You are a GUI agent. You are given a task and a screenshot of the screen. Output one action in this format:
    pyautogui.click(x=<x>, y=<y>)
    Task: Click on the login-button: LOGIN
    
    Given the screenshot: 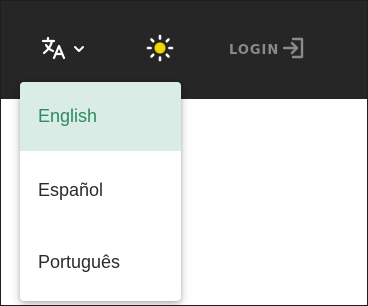 What is the action you would take?
    pyautogui.click(x=267, y=50)
    